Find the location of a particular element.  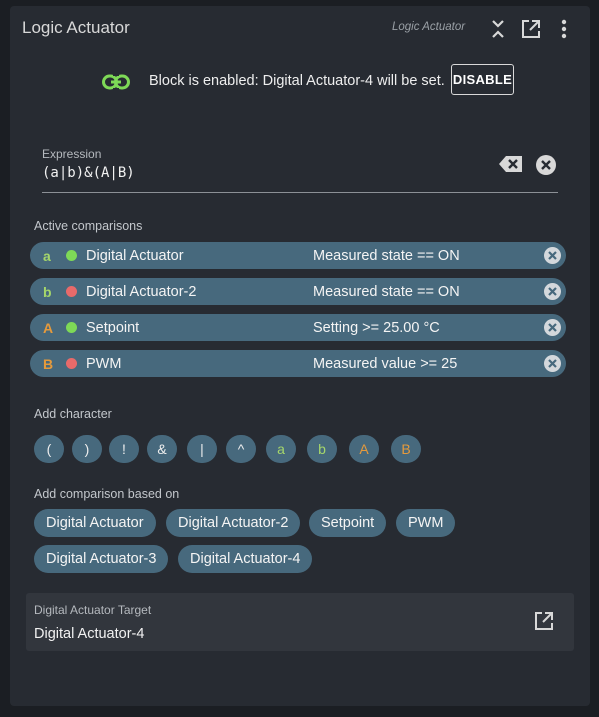

char-button-or: | is located at coordinates (202, 449).